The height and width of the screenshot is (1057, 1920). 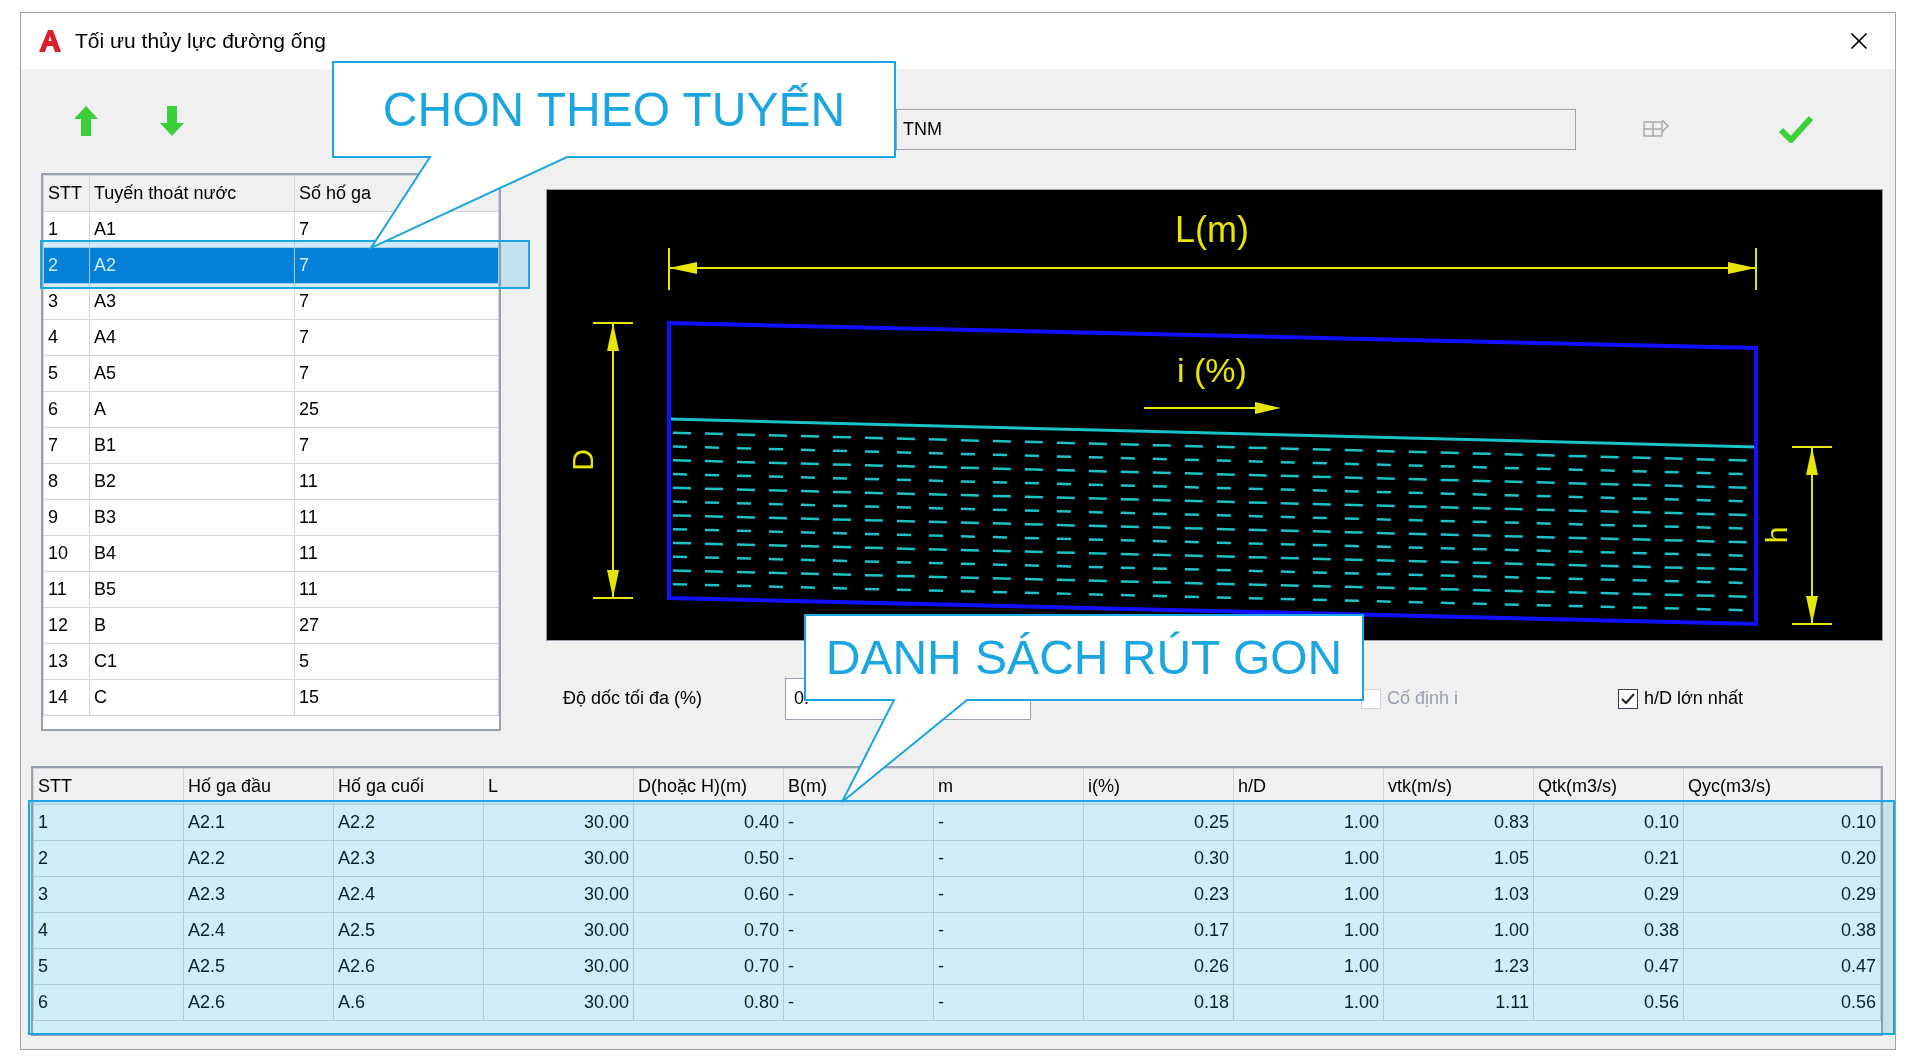 I want to click on route-row: 10 B4 11, so click(x=271, y=553).